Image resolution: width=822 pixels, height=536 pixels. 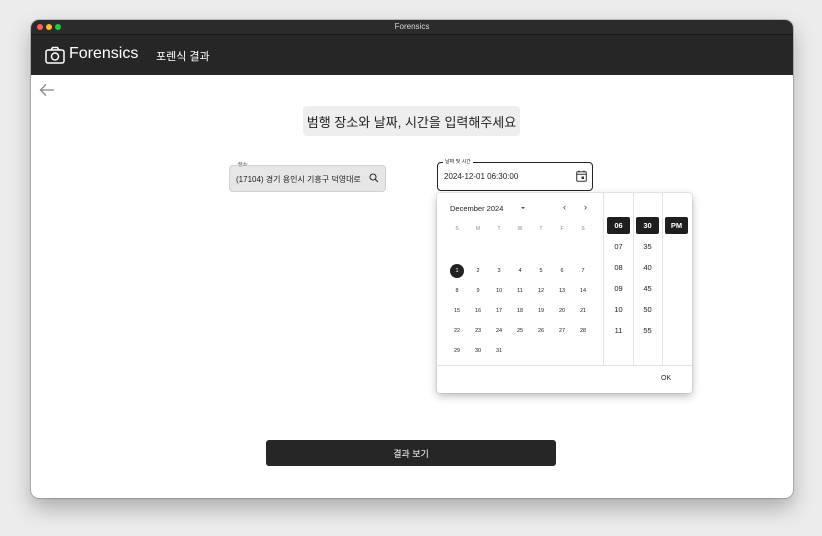 I want to click on minute-option: 45, so click(x=647, y=288).